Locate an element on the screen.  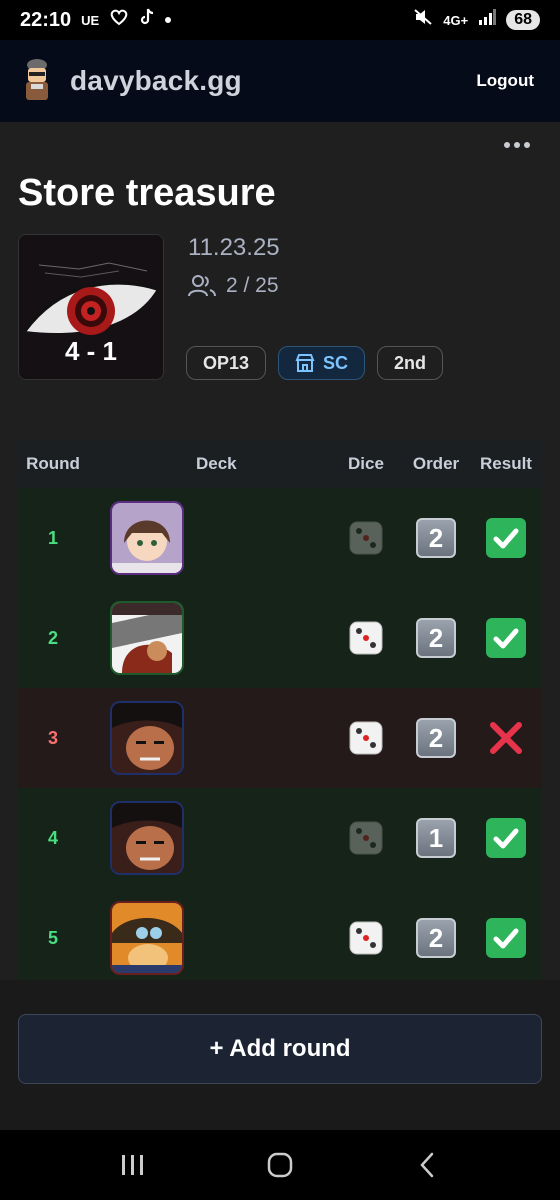
footer-actions: + Add round is located at coordinates (280, 1055).